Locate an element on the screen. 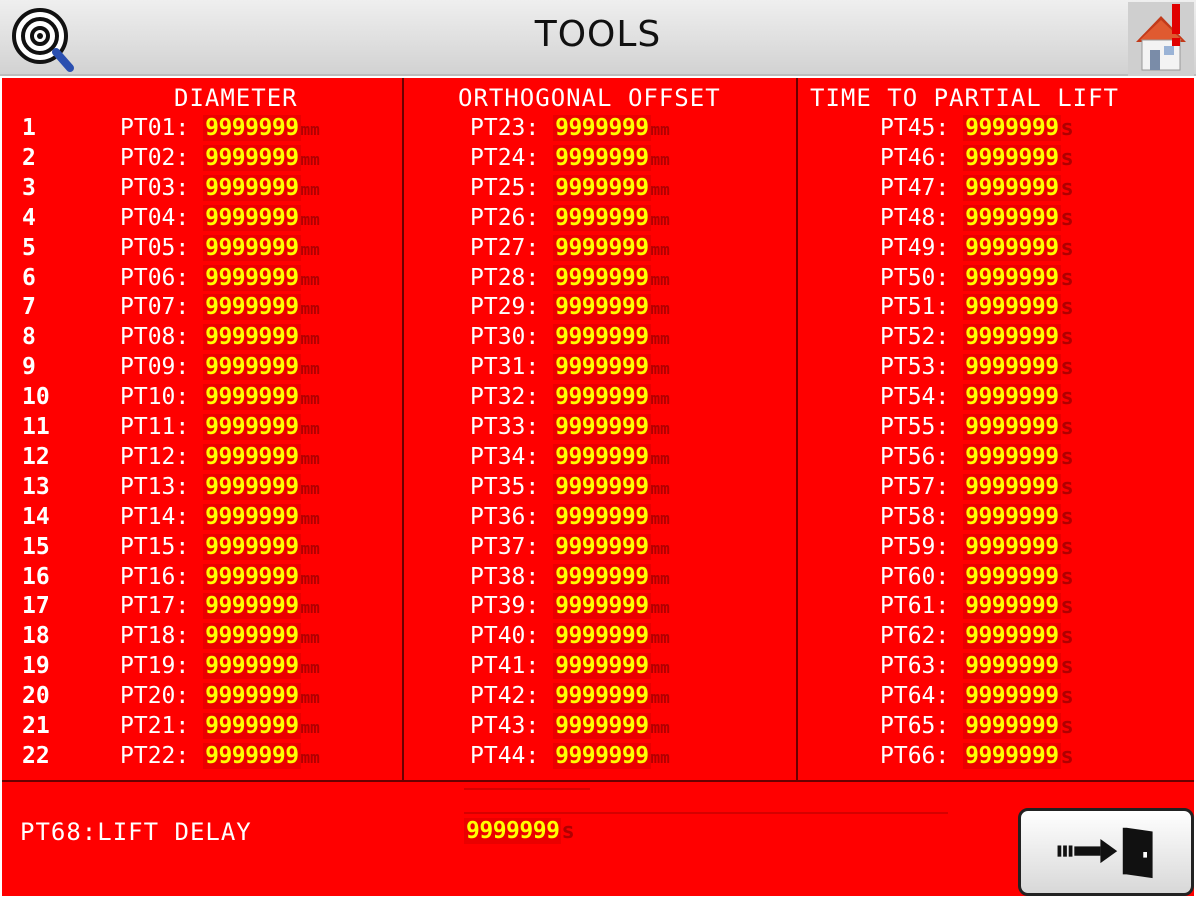 The height and width of the screenshot is (899, 1196). param-label: PT65: is located at coordinates (915, 726).